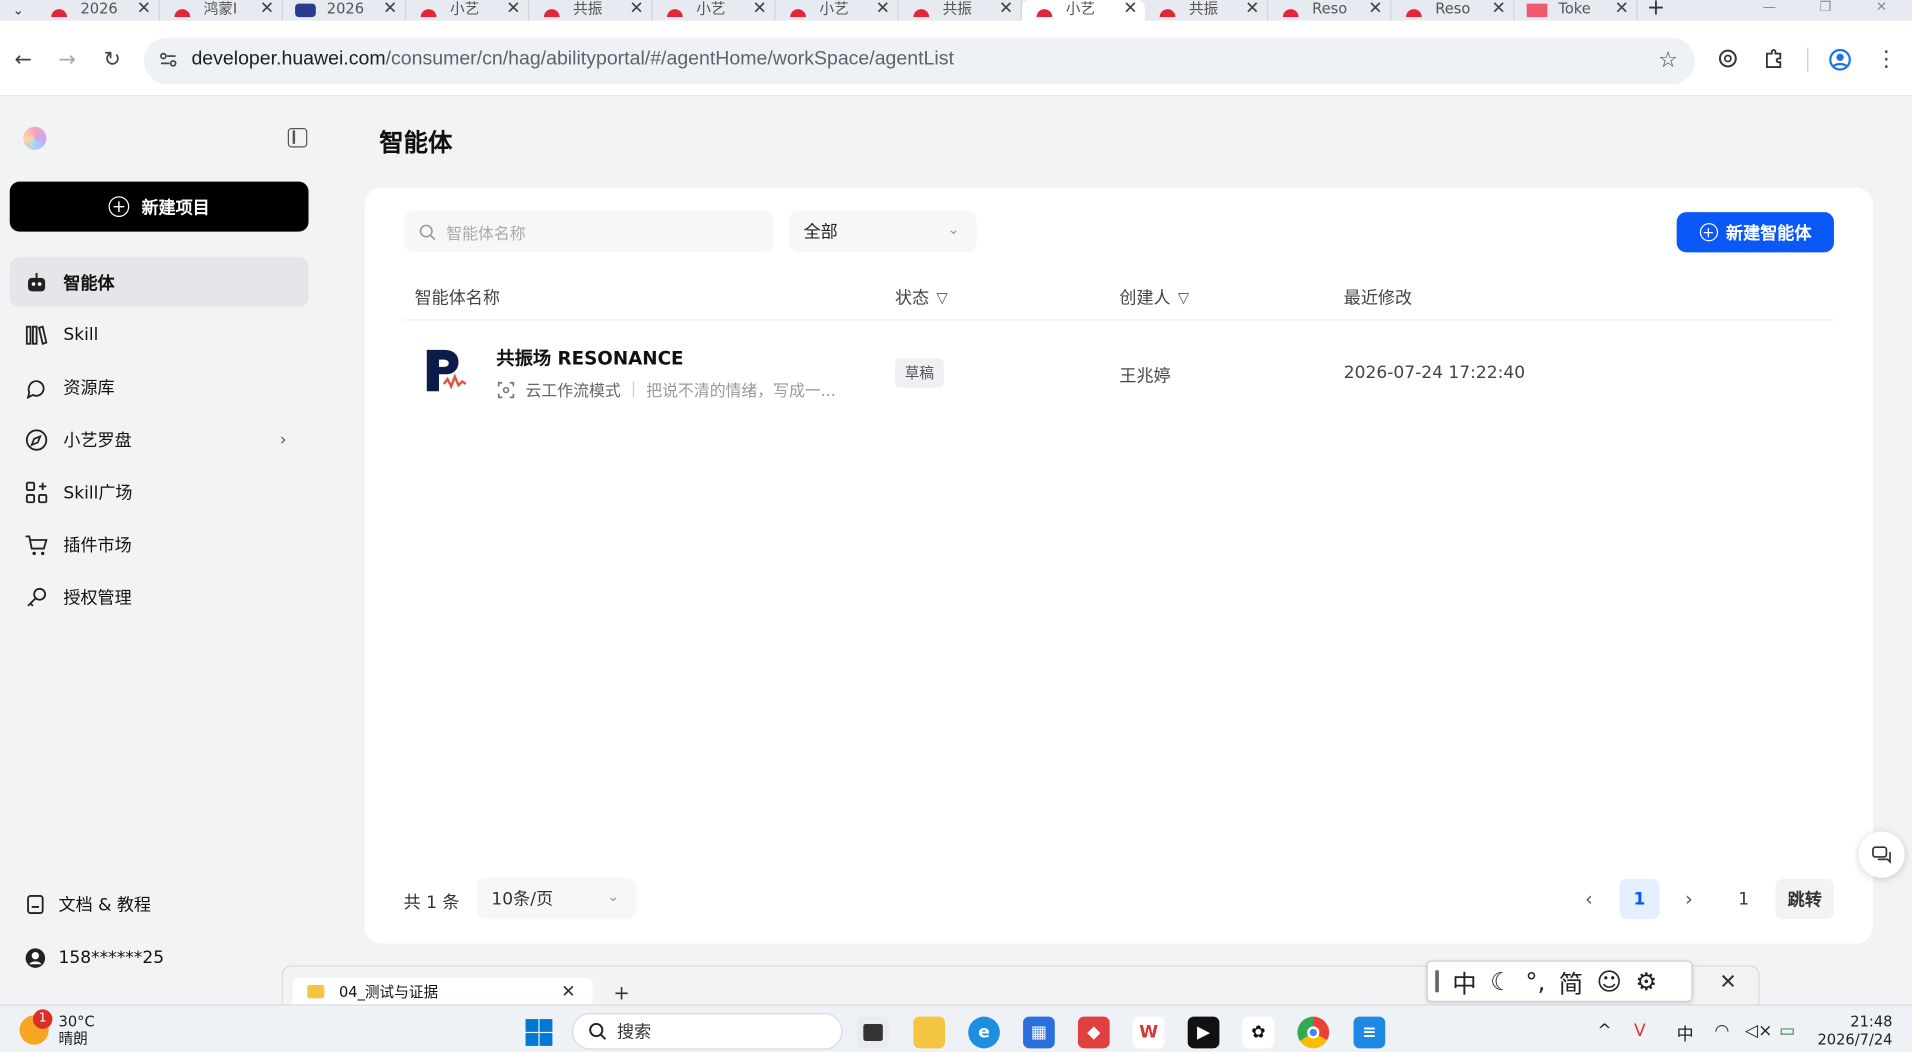 The image size is (1912, 1052). Describe the element at coordinates (442, 991) in the screenshot. I see `explorer-tab: 04_测试与证据 ✕` at that location.